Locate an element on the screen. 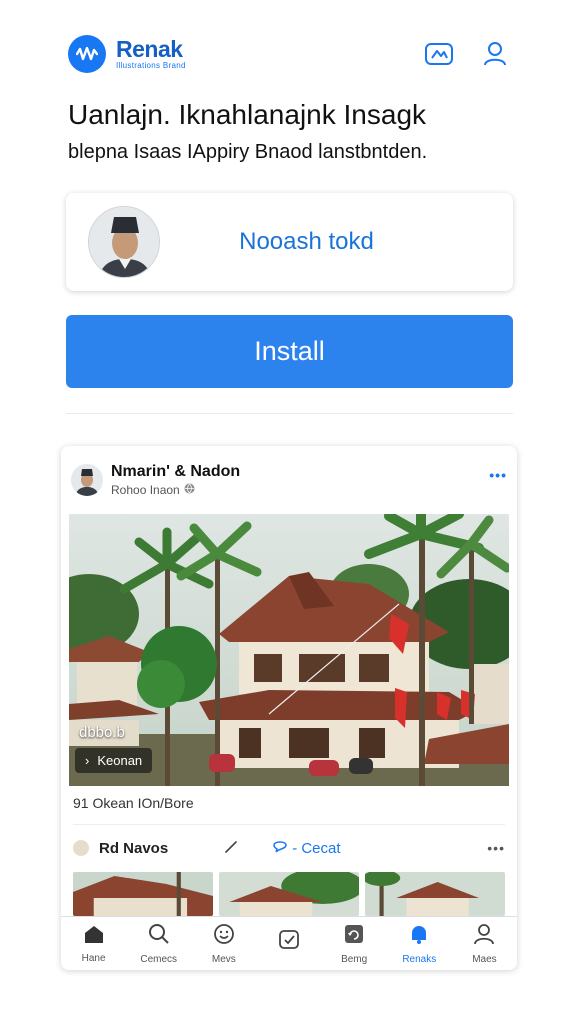 Image resolution: width=576 pixels, height=1024 pixels. actions-more-button: ••• is located at coordinates (496, 848).